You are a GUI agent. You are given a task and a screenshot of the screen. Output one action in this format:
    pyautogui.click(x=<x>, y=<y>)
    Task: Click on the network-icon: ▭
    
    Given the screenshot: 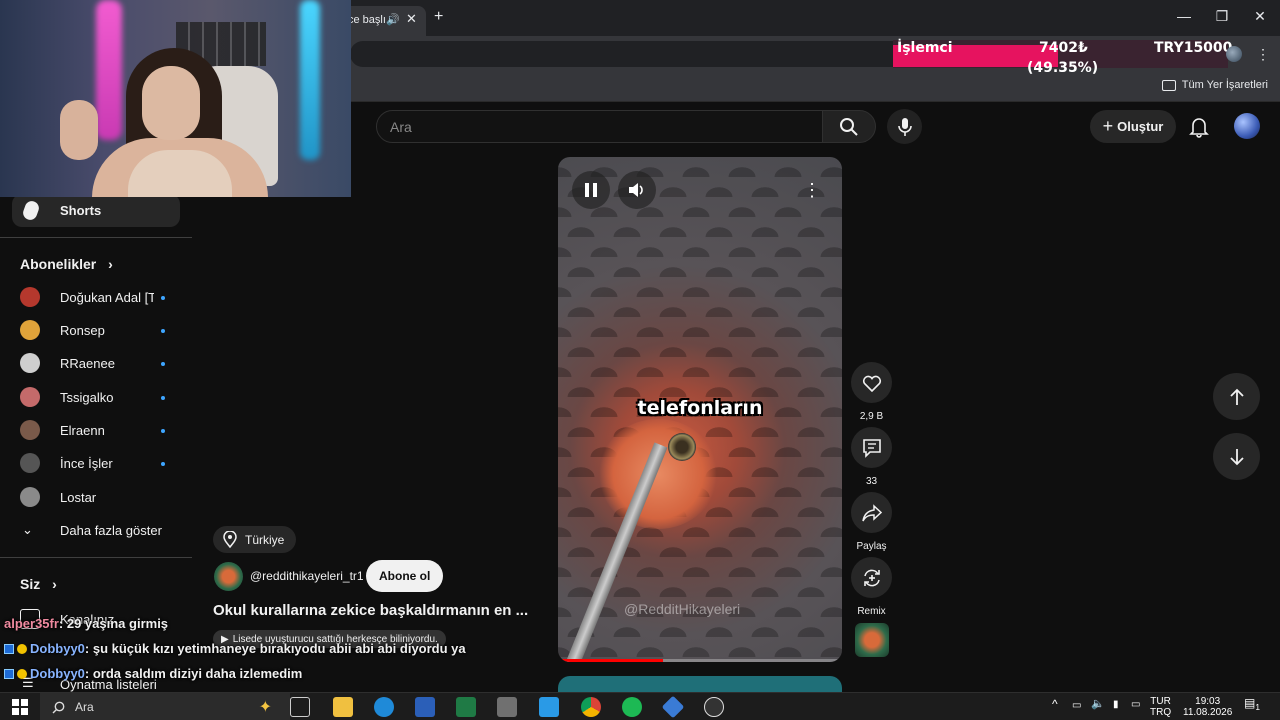 What is the action you would take?
    pyautogui.click(x=1135, y=704)
    